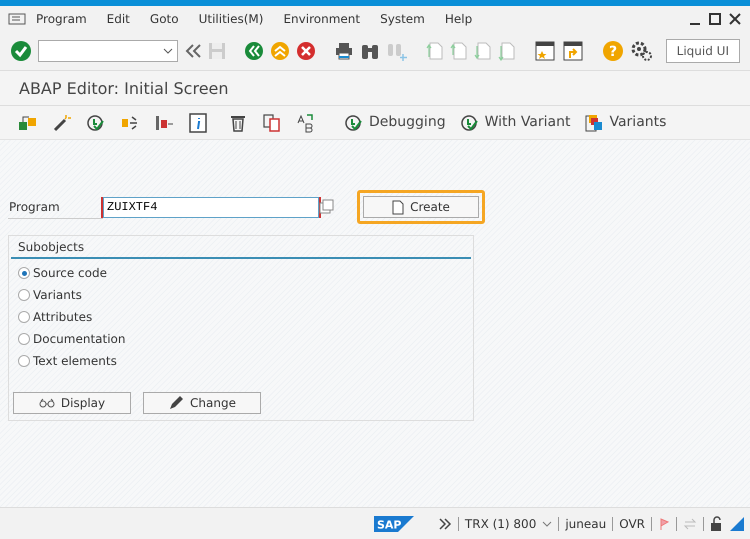 The image size is (750, 539). What do you see at coordinates (395, 122) in the screenshot?
I see `toolbar-button: Debugging` at bounding box center [395, 122].